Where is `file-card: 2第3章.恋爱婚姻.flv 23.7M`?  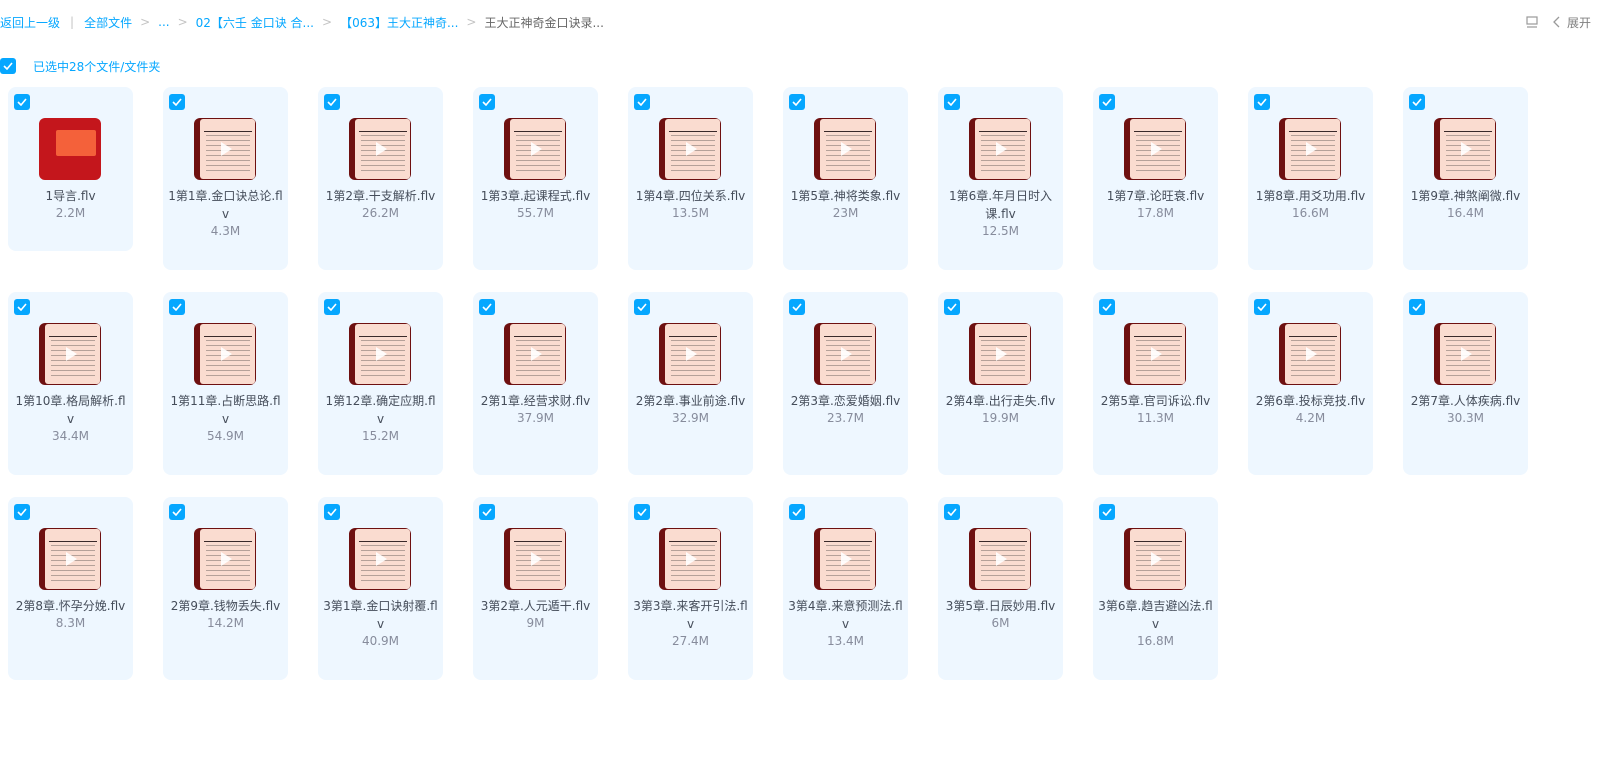
file-card: 2第3章.恋爱婚姻.flv 23.7M is located at coordinates (845, 383).